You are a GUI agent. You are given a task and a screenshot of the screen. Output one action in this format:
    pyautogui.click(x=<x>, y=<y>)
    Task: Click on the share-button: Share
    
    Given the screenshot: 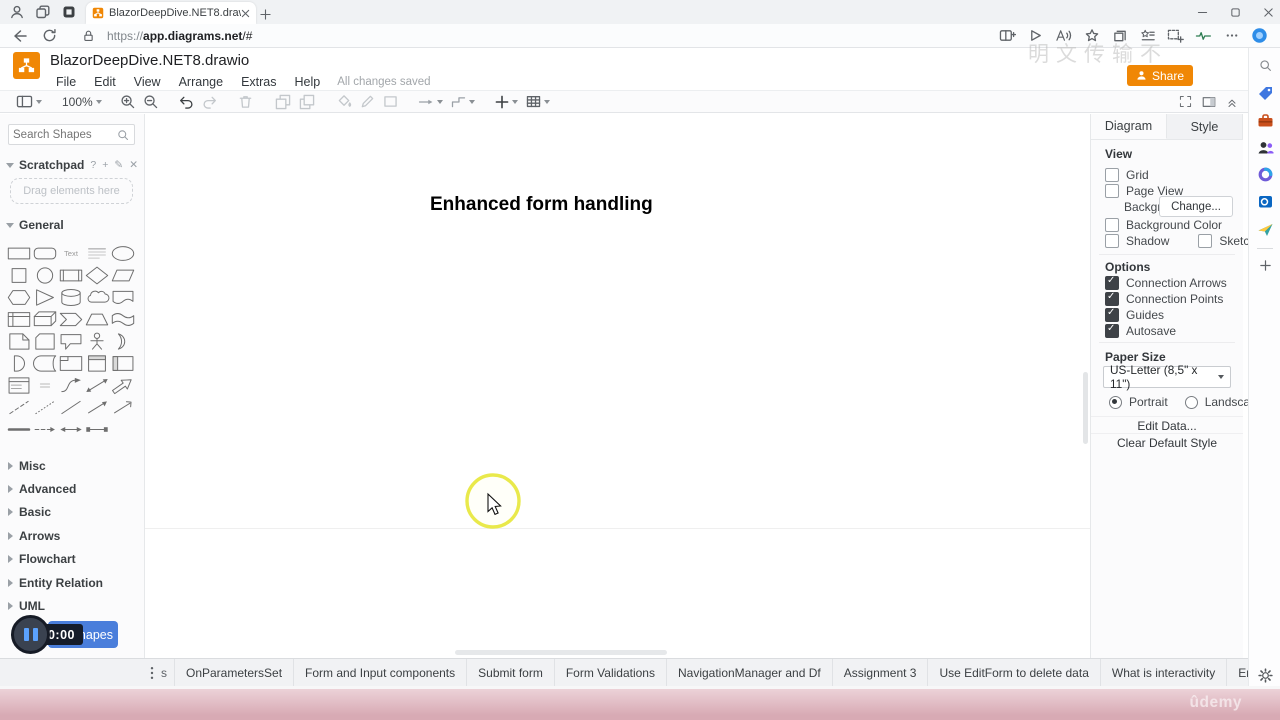 What is the action you would take?
    pyautogui.click(x=1159, y=75)
    